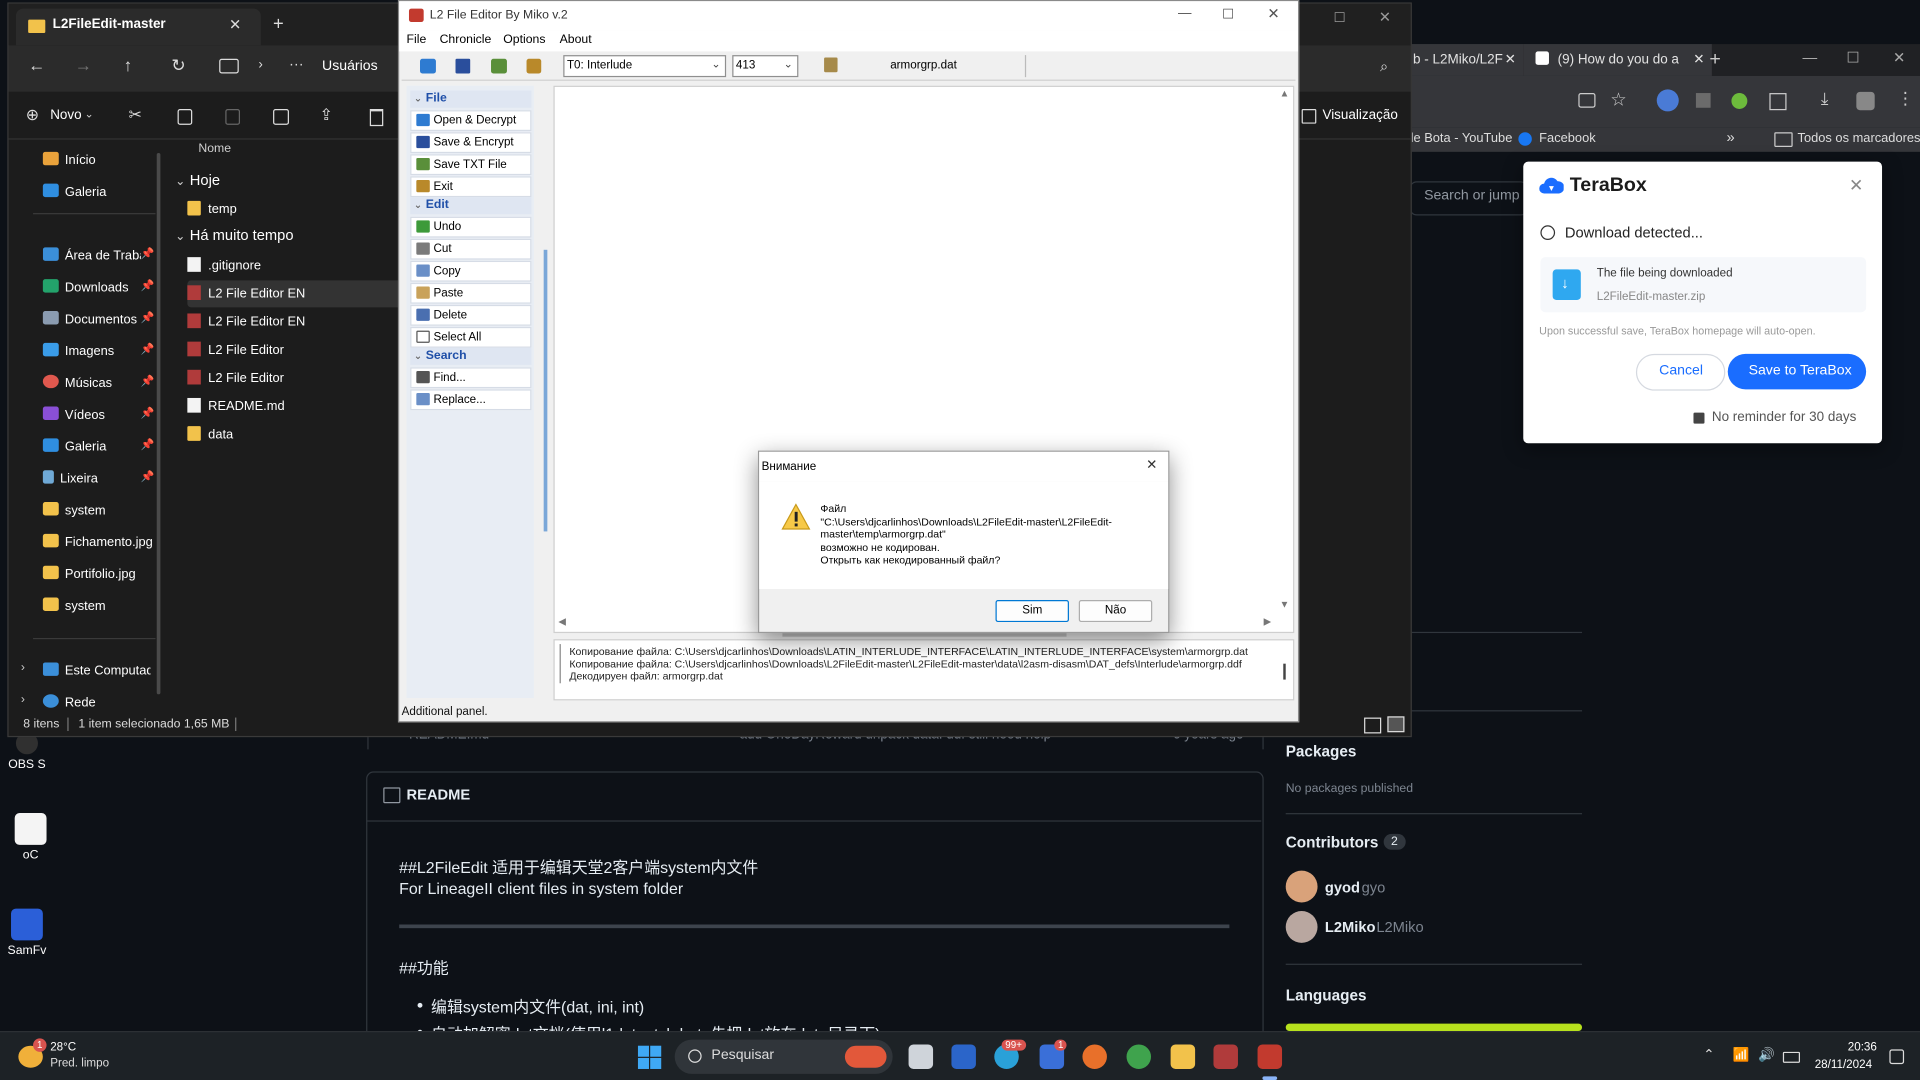 Image resolution: width=1920 pixels, height=1080 pixels. Describe the element at coordinates (649, 1057) in the screenshot. I see `start-button` at that location.